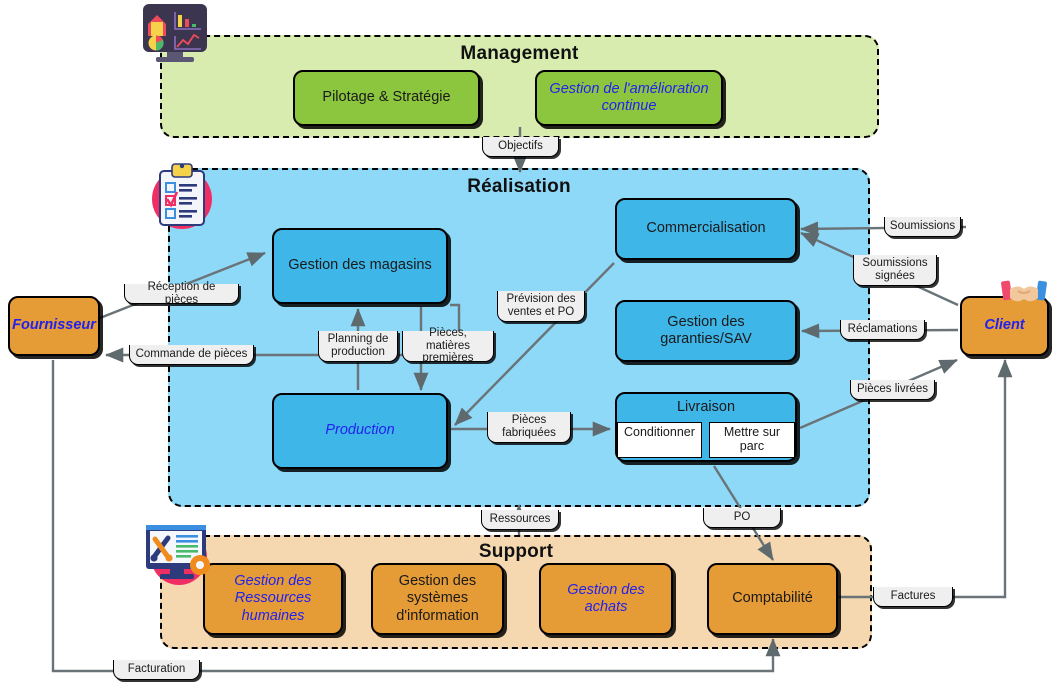  Describe the element at coordinates (178, 555) in the screenshot. I see `monitor-tools-icon` at that location.